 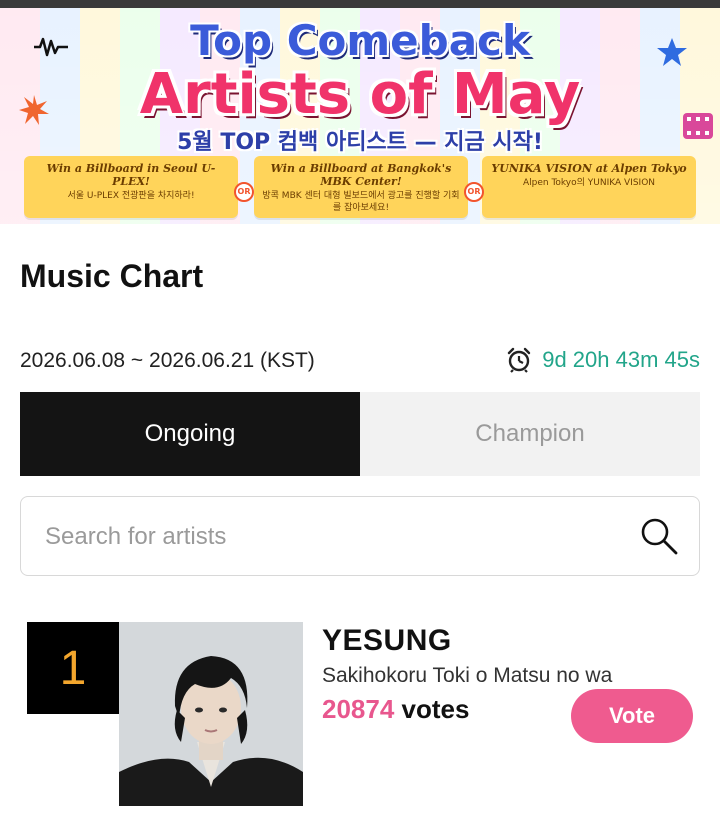 What do you see at coordinates (131, 175) in the screenshot?
I see `promo-title: Win a Billboard in Seoul U-PLEX!` at bounding box center [131, 175].